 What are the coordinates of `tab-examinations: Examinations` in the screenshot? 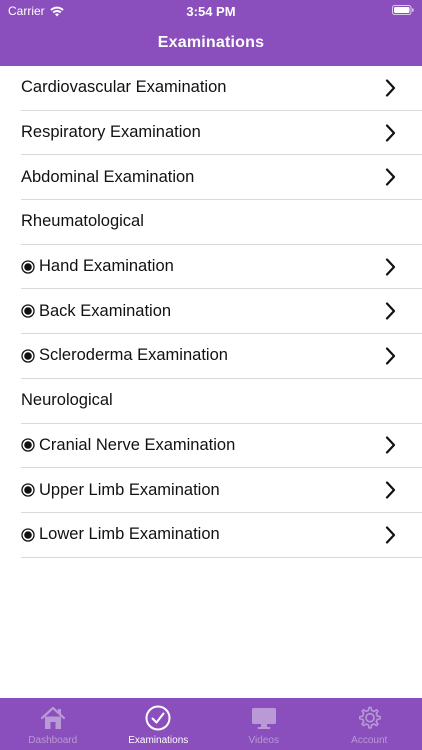 It's located at (159, 724).